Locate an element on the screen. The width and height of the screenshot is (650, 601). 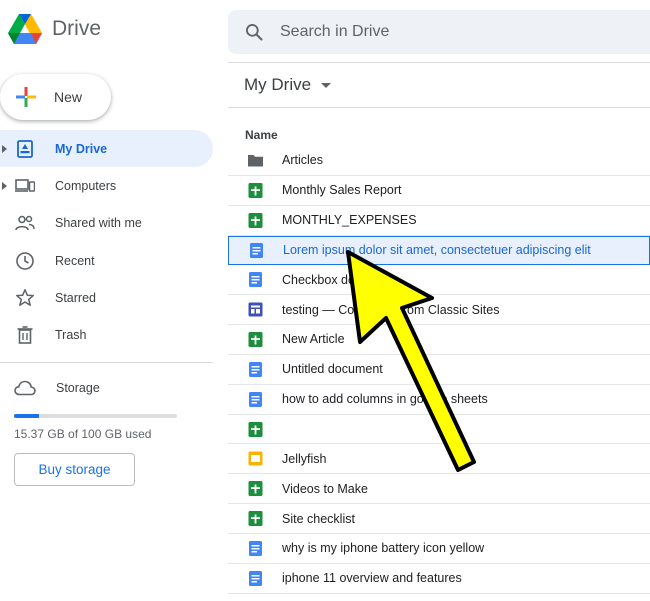
file-row: Untitled document is located at coordinates (439, 370).